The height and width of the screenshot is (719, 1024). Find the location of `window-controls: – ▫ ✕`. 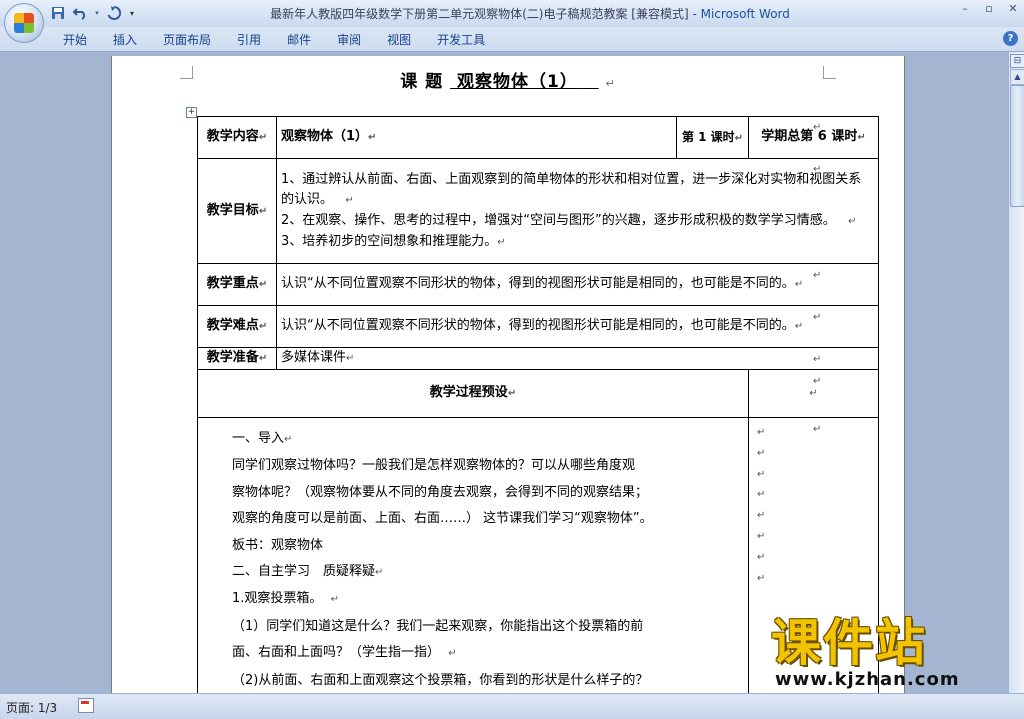

window-controls: – ▫ ✕ is located at coordinates (989, 9).